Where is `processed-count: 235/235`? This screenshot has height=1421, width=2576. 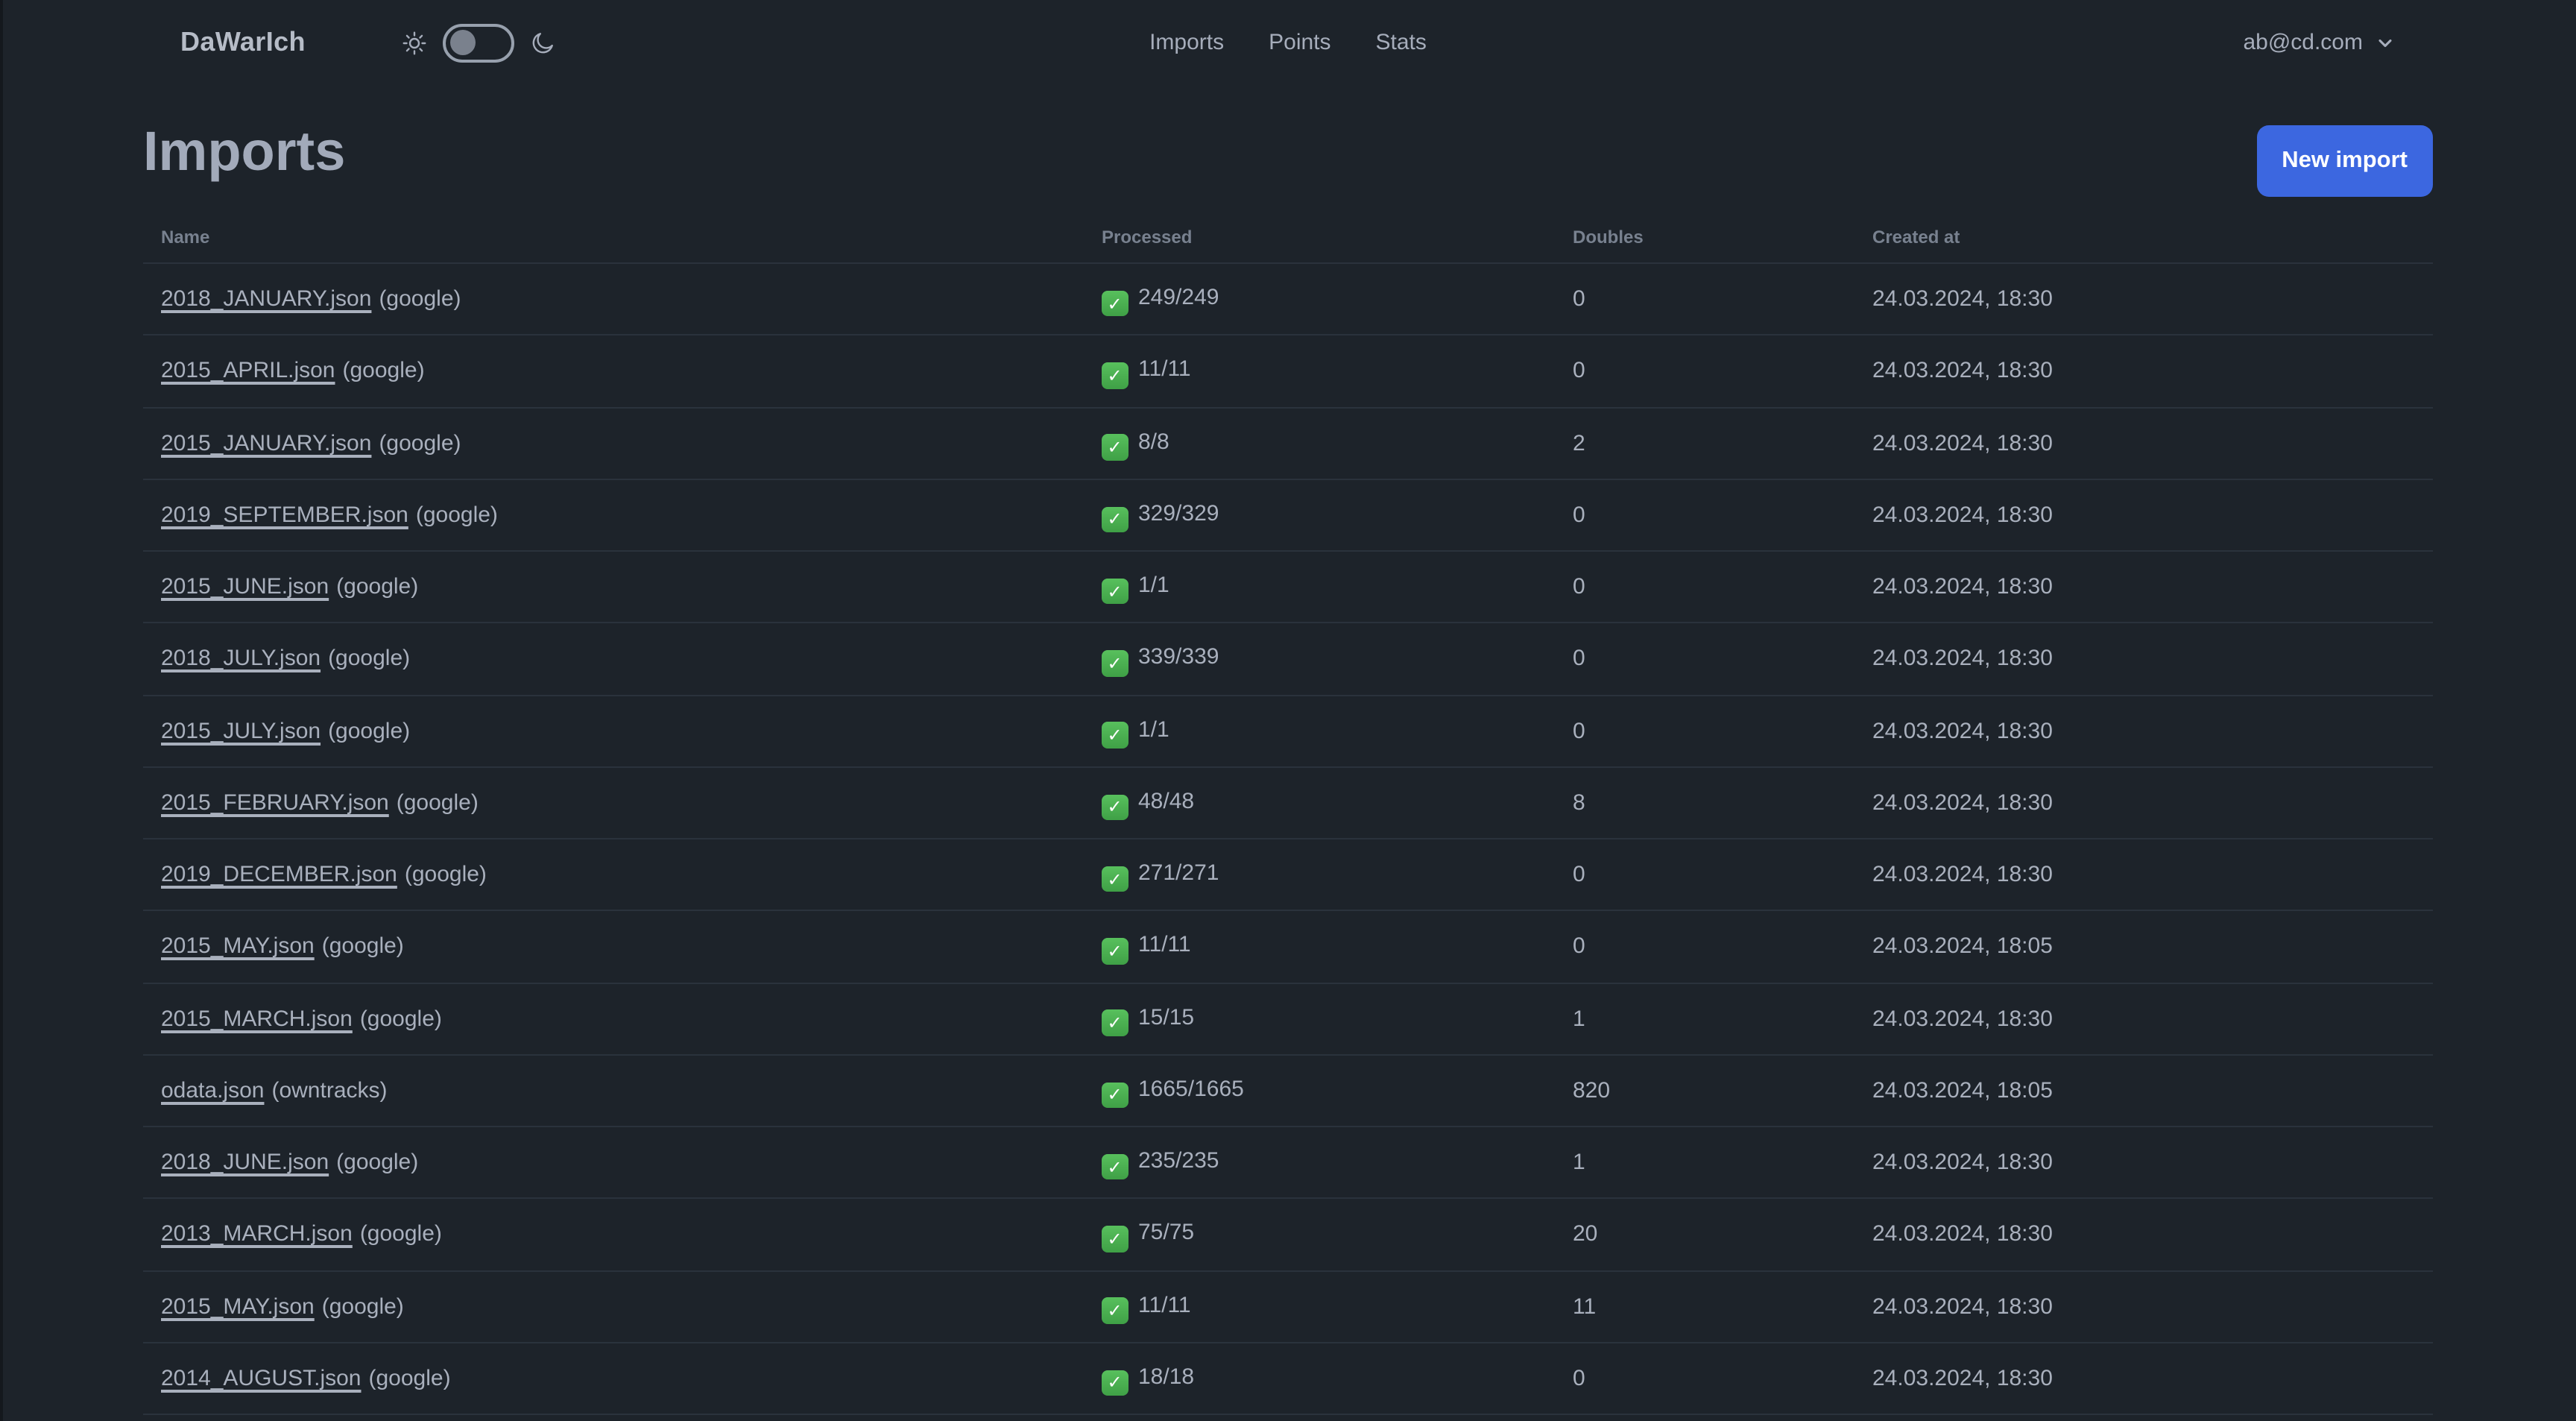 processed-count: 235/235 is located at coordinates (1178, 1160).